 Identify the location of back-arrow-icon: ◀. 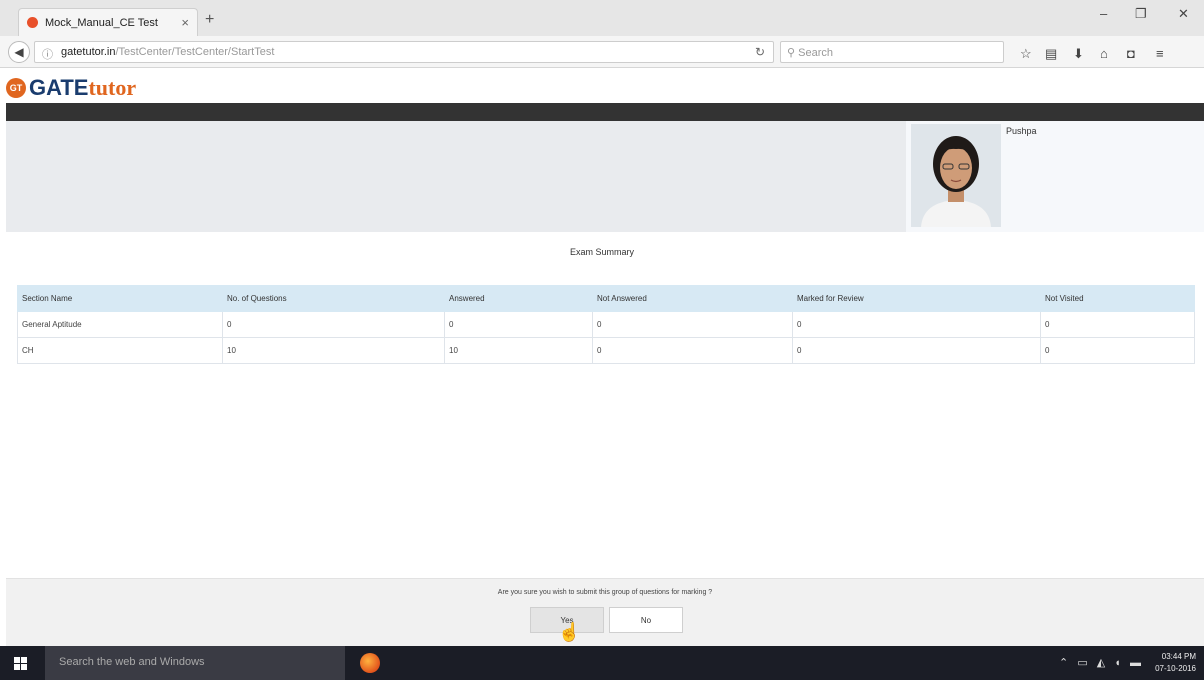
(19, 52).